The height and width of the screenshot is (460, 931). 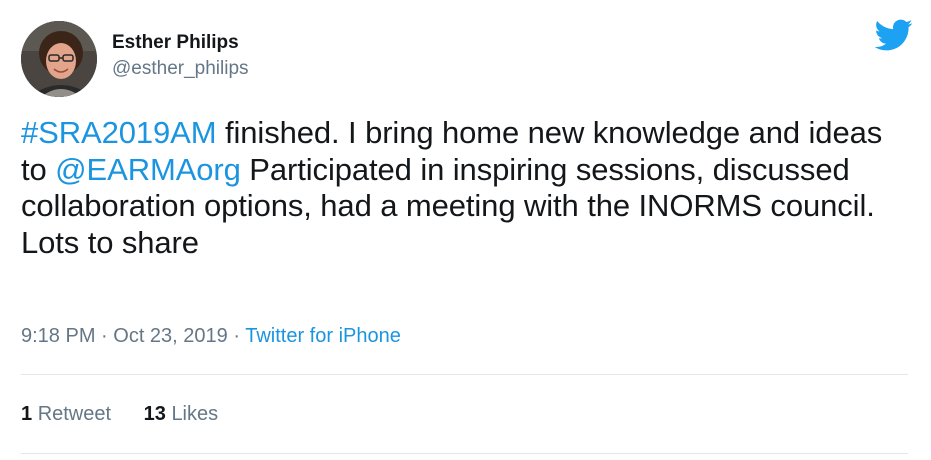 I want to click on likes-count: 13, so click(x=154, y=414).